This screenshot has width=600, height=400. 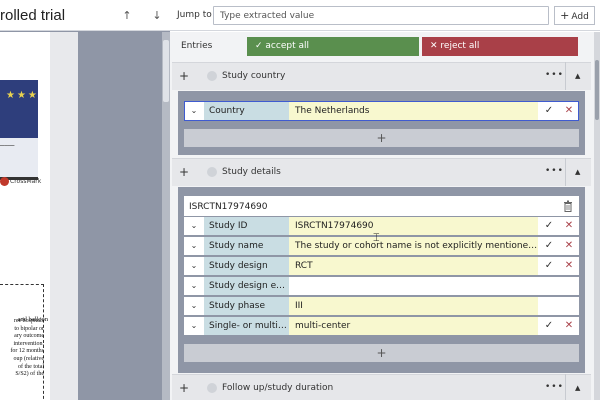 I want to click on crossmark-badge: CrossMark, so click(x=20, y=181).